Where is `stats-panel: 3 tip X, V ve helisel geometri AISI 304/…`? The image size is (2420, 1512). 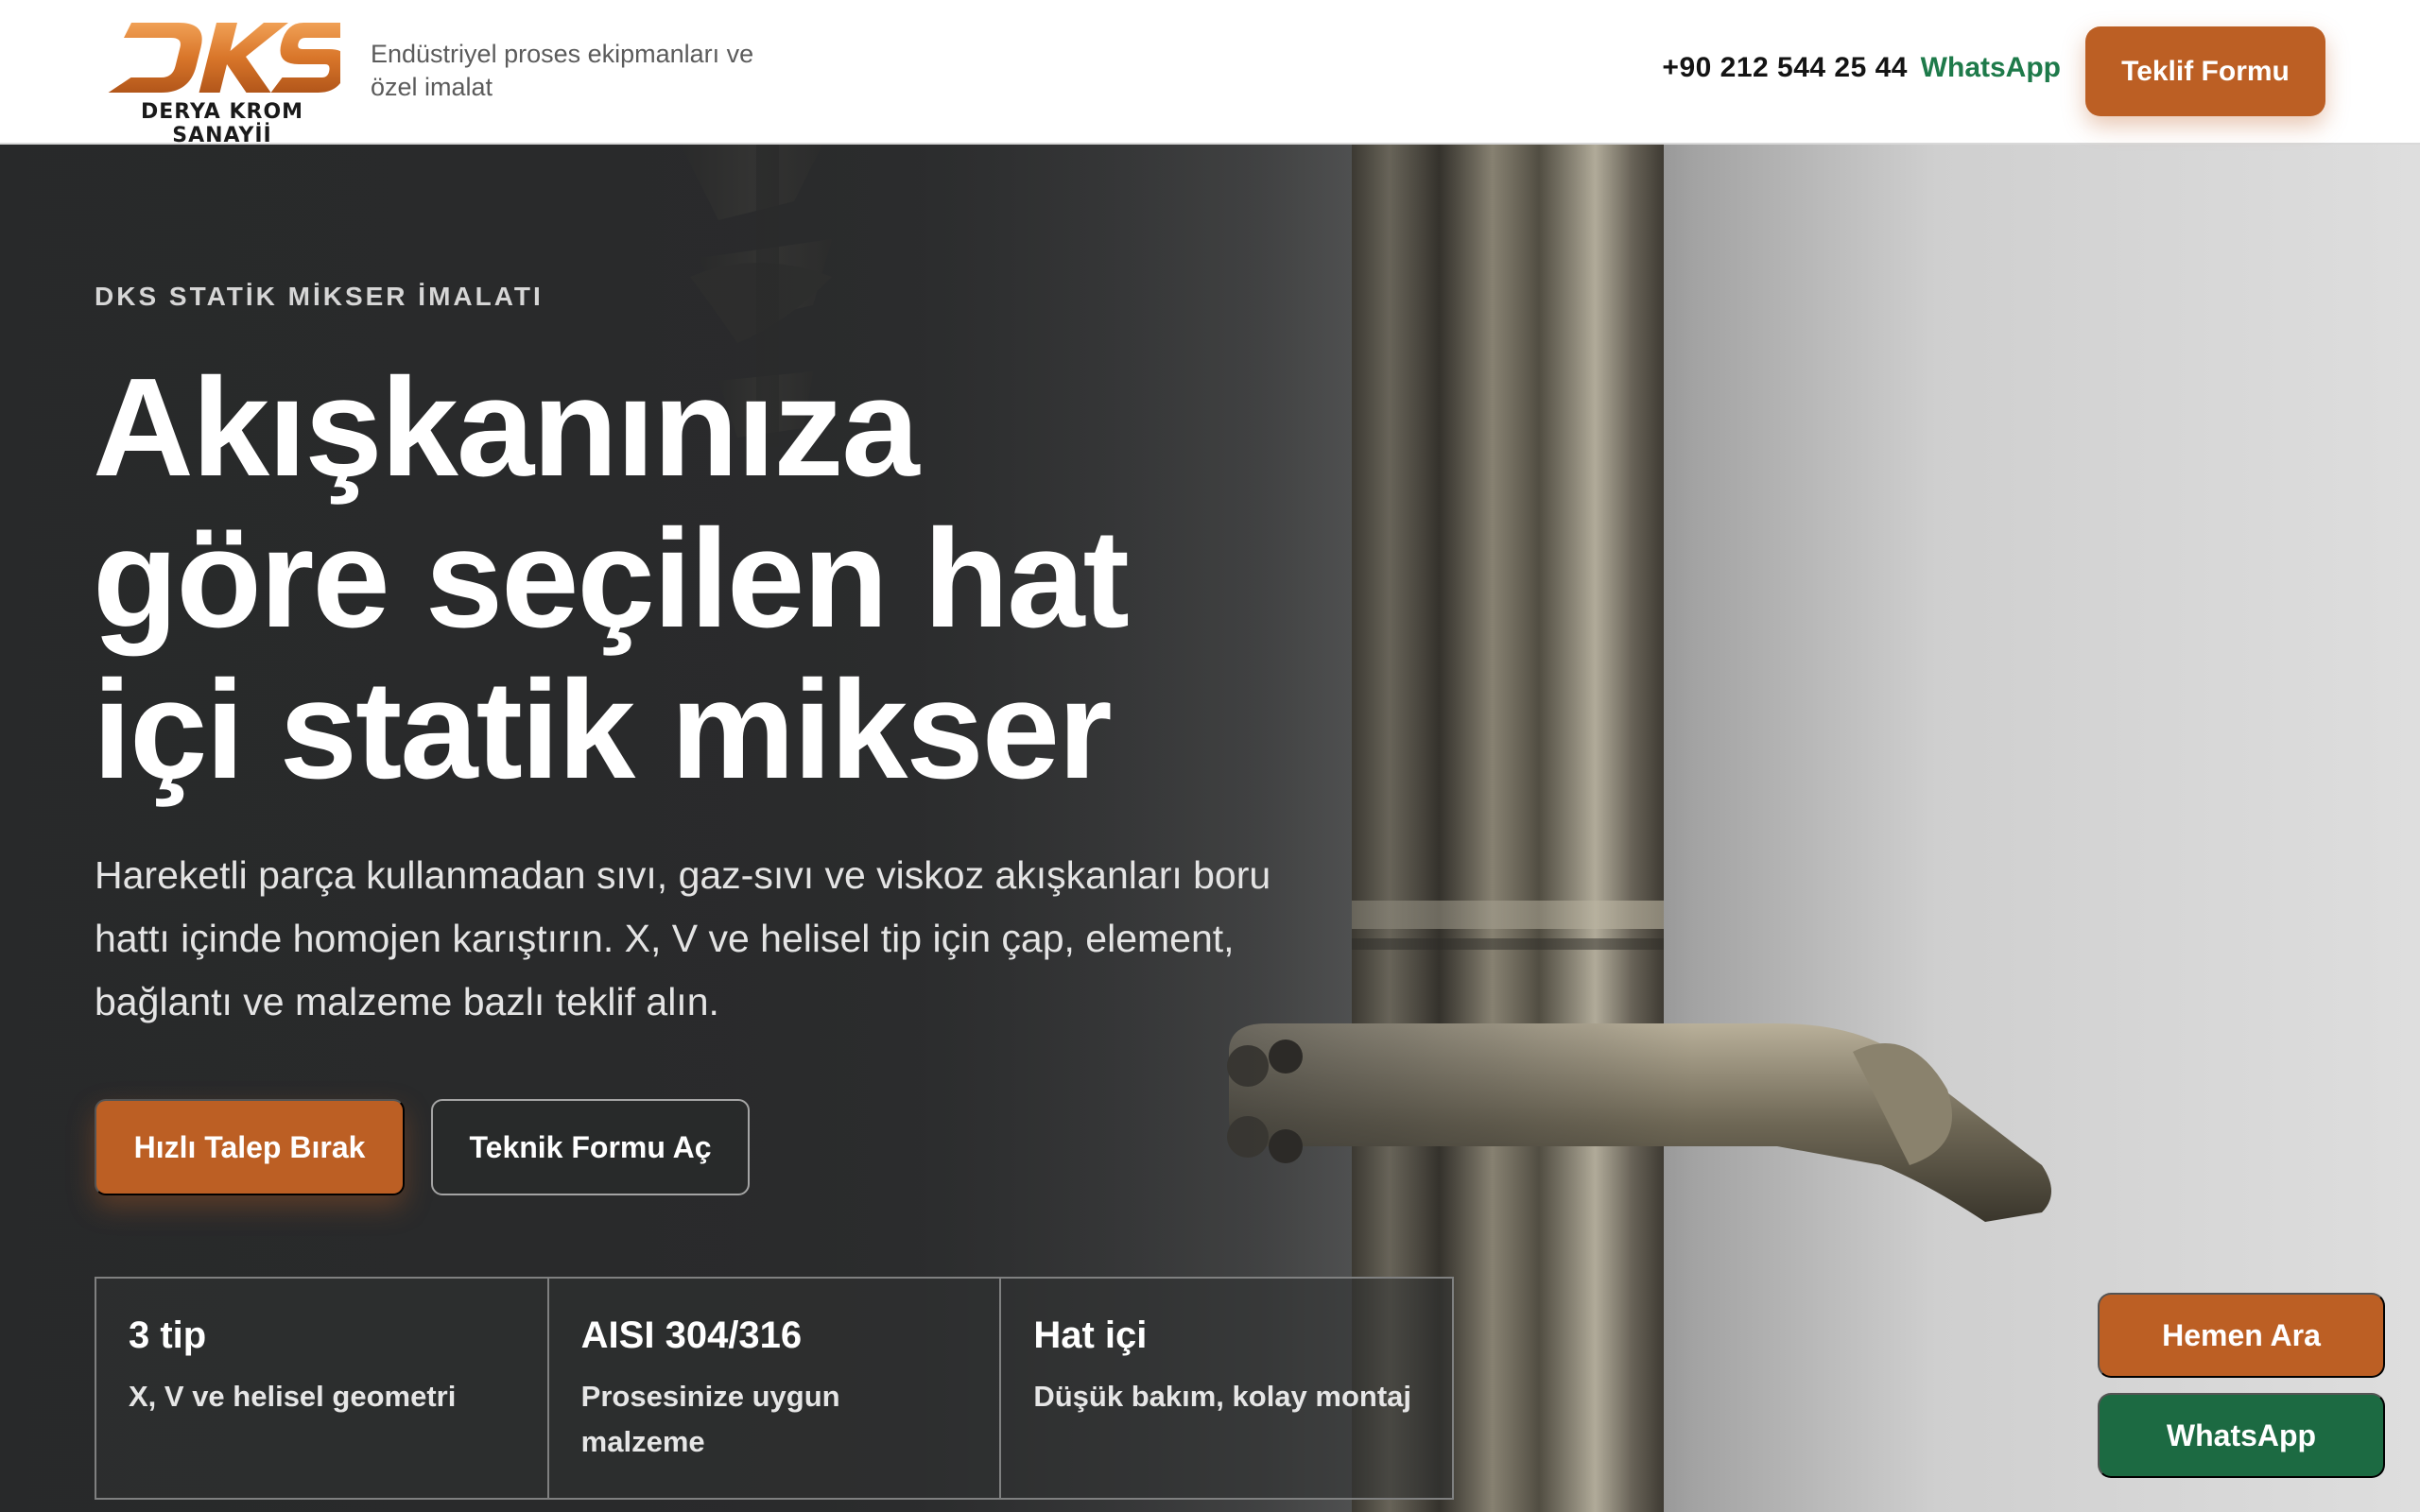
stats-panel: 3 tip X, V ve helisel geometri AISI 304/… is located at coordinates (774, 1388).